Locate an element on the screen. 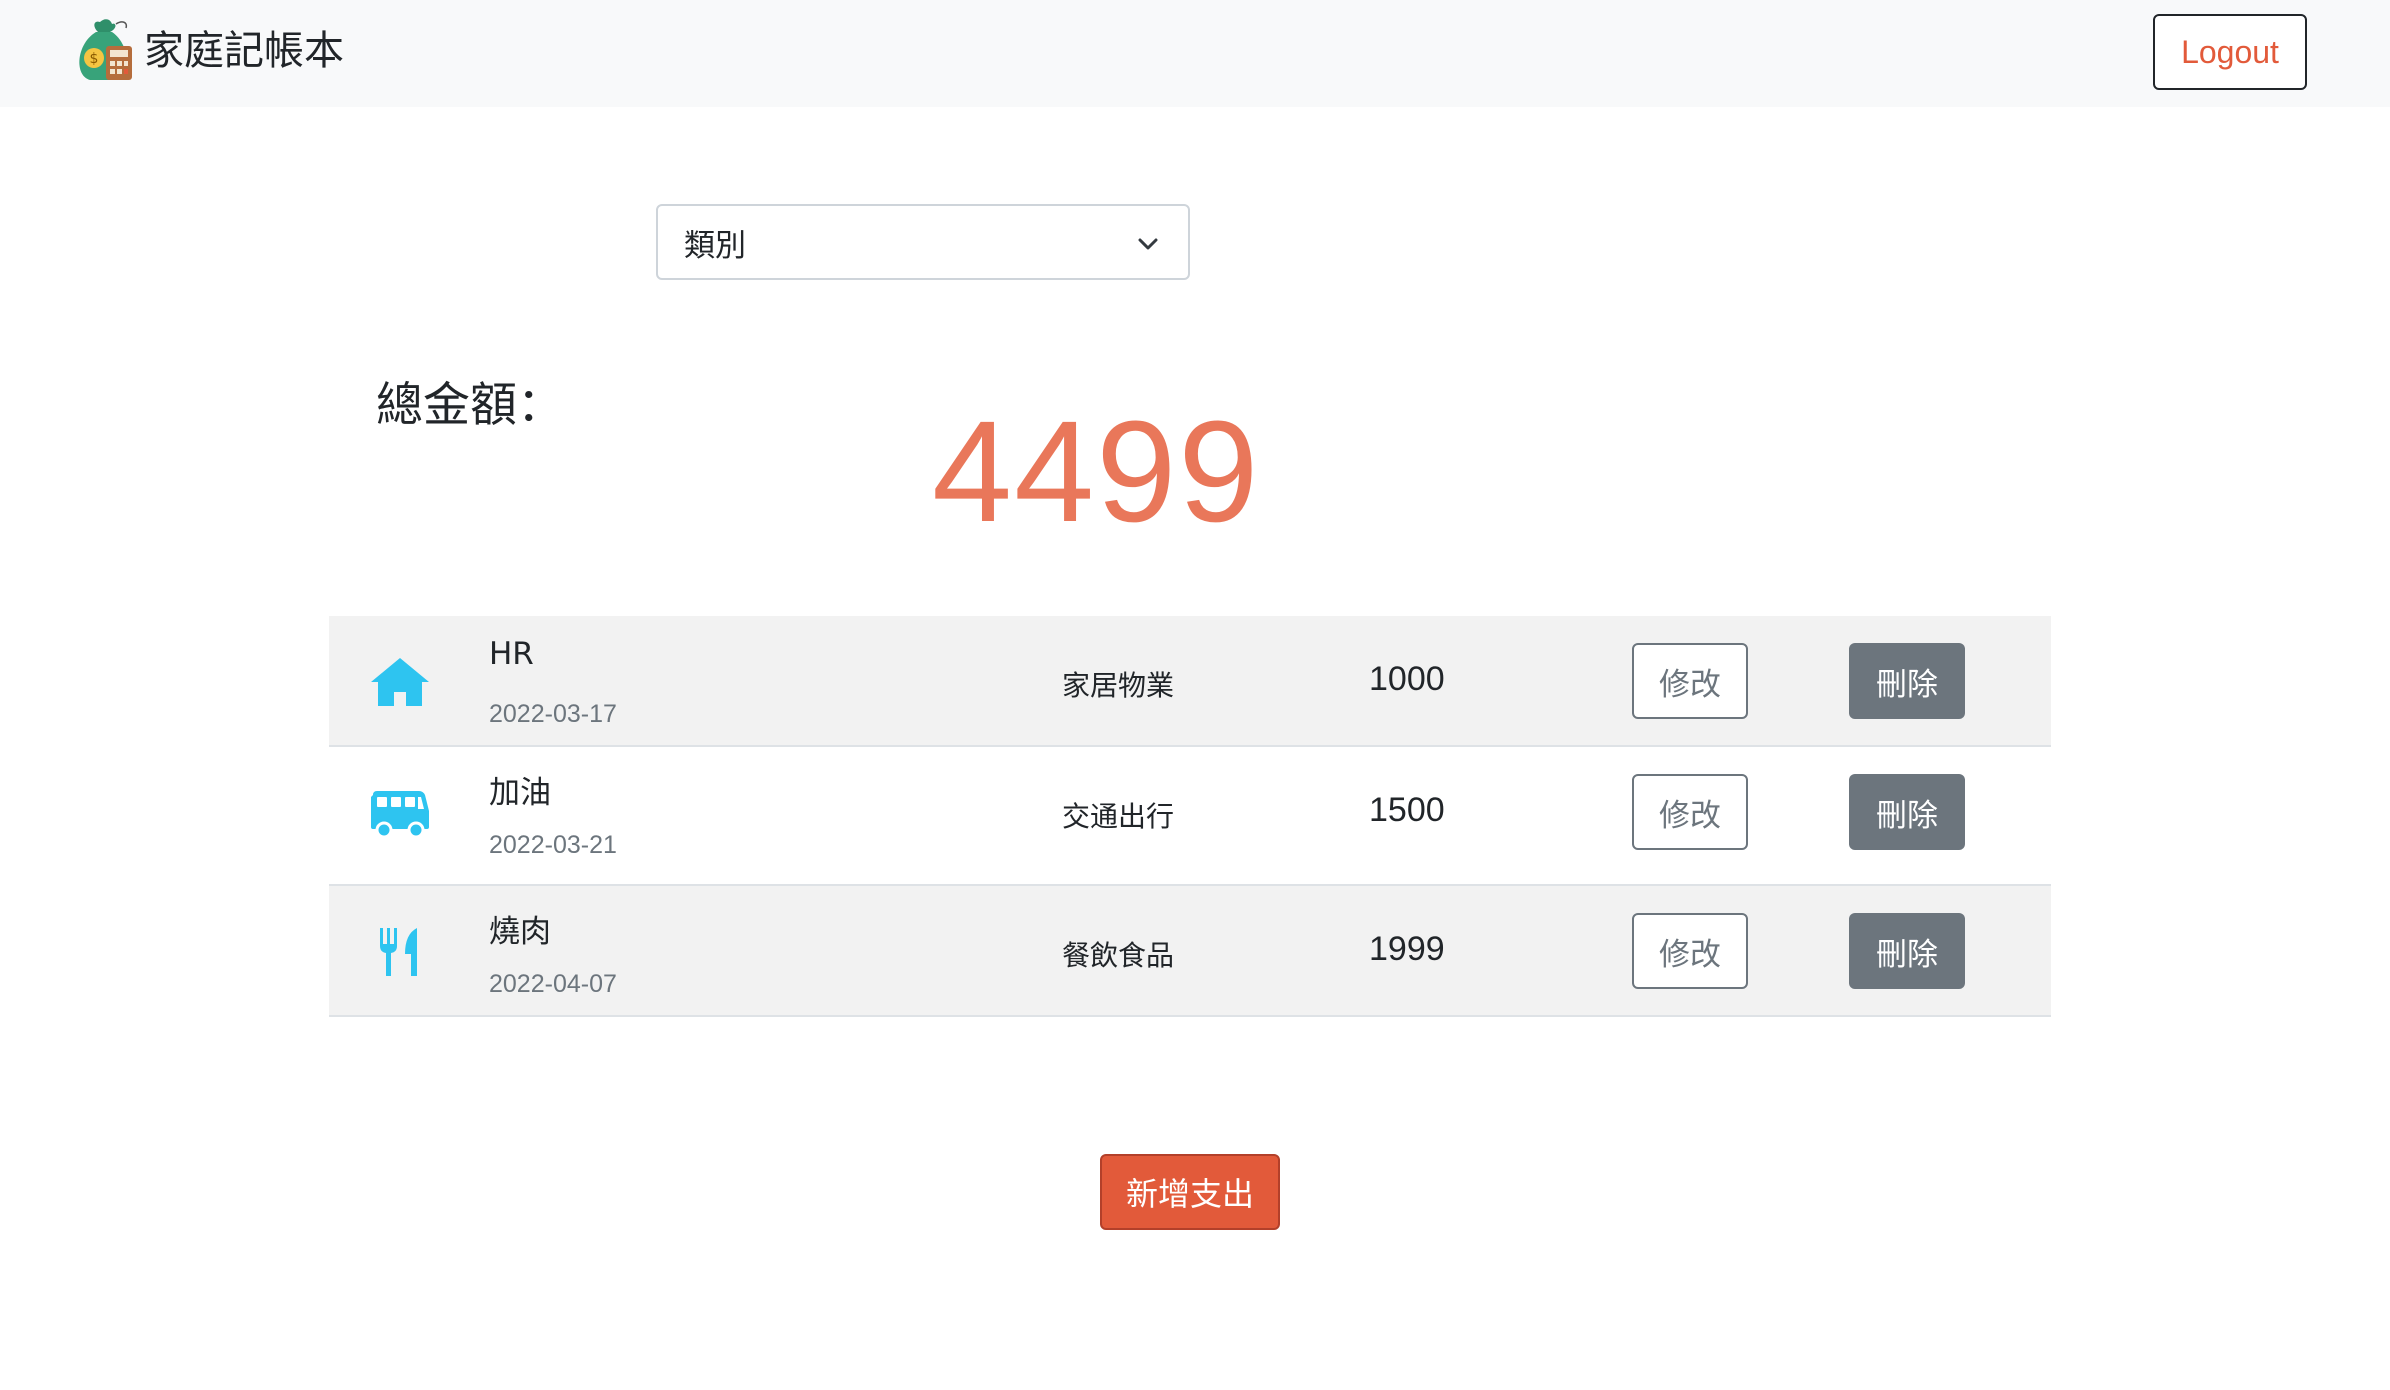 This screenshot has width=2390, height=1390. navbar: $ 家庭記帳本 Logout is located at coordinates (1195, 53).